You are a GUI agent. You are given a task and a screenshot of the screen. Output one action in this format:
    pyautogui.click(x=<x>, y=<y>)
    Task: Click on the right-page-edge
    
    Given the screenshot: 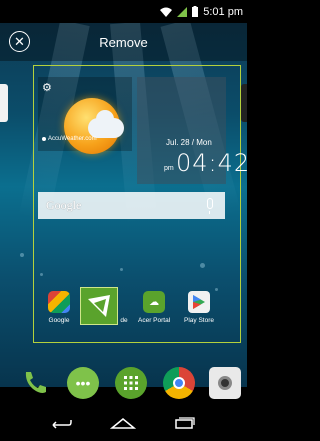 What is the action you would take?
    pyautogui.click(x=244, y=103)
    